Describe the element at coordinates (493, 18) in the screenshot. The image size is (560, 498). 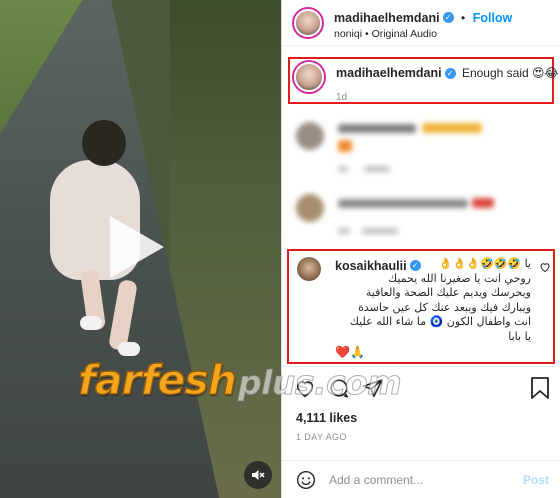
I see `follow-button: Follow` at that location.